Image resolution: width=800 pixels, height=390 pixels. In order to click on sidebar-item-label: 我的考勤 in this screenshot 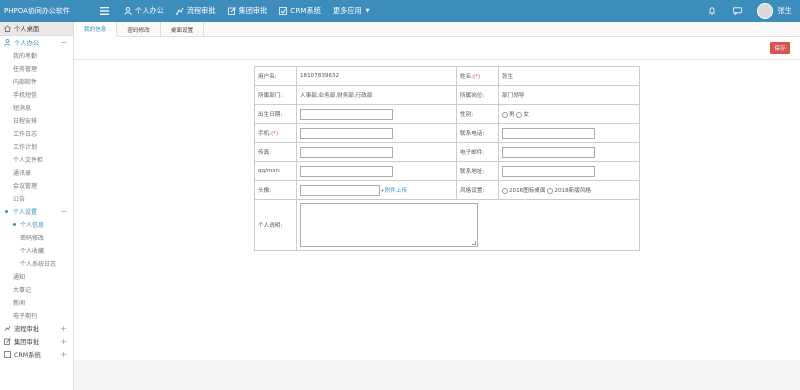, I will do `click(25, 56)`.